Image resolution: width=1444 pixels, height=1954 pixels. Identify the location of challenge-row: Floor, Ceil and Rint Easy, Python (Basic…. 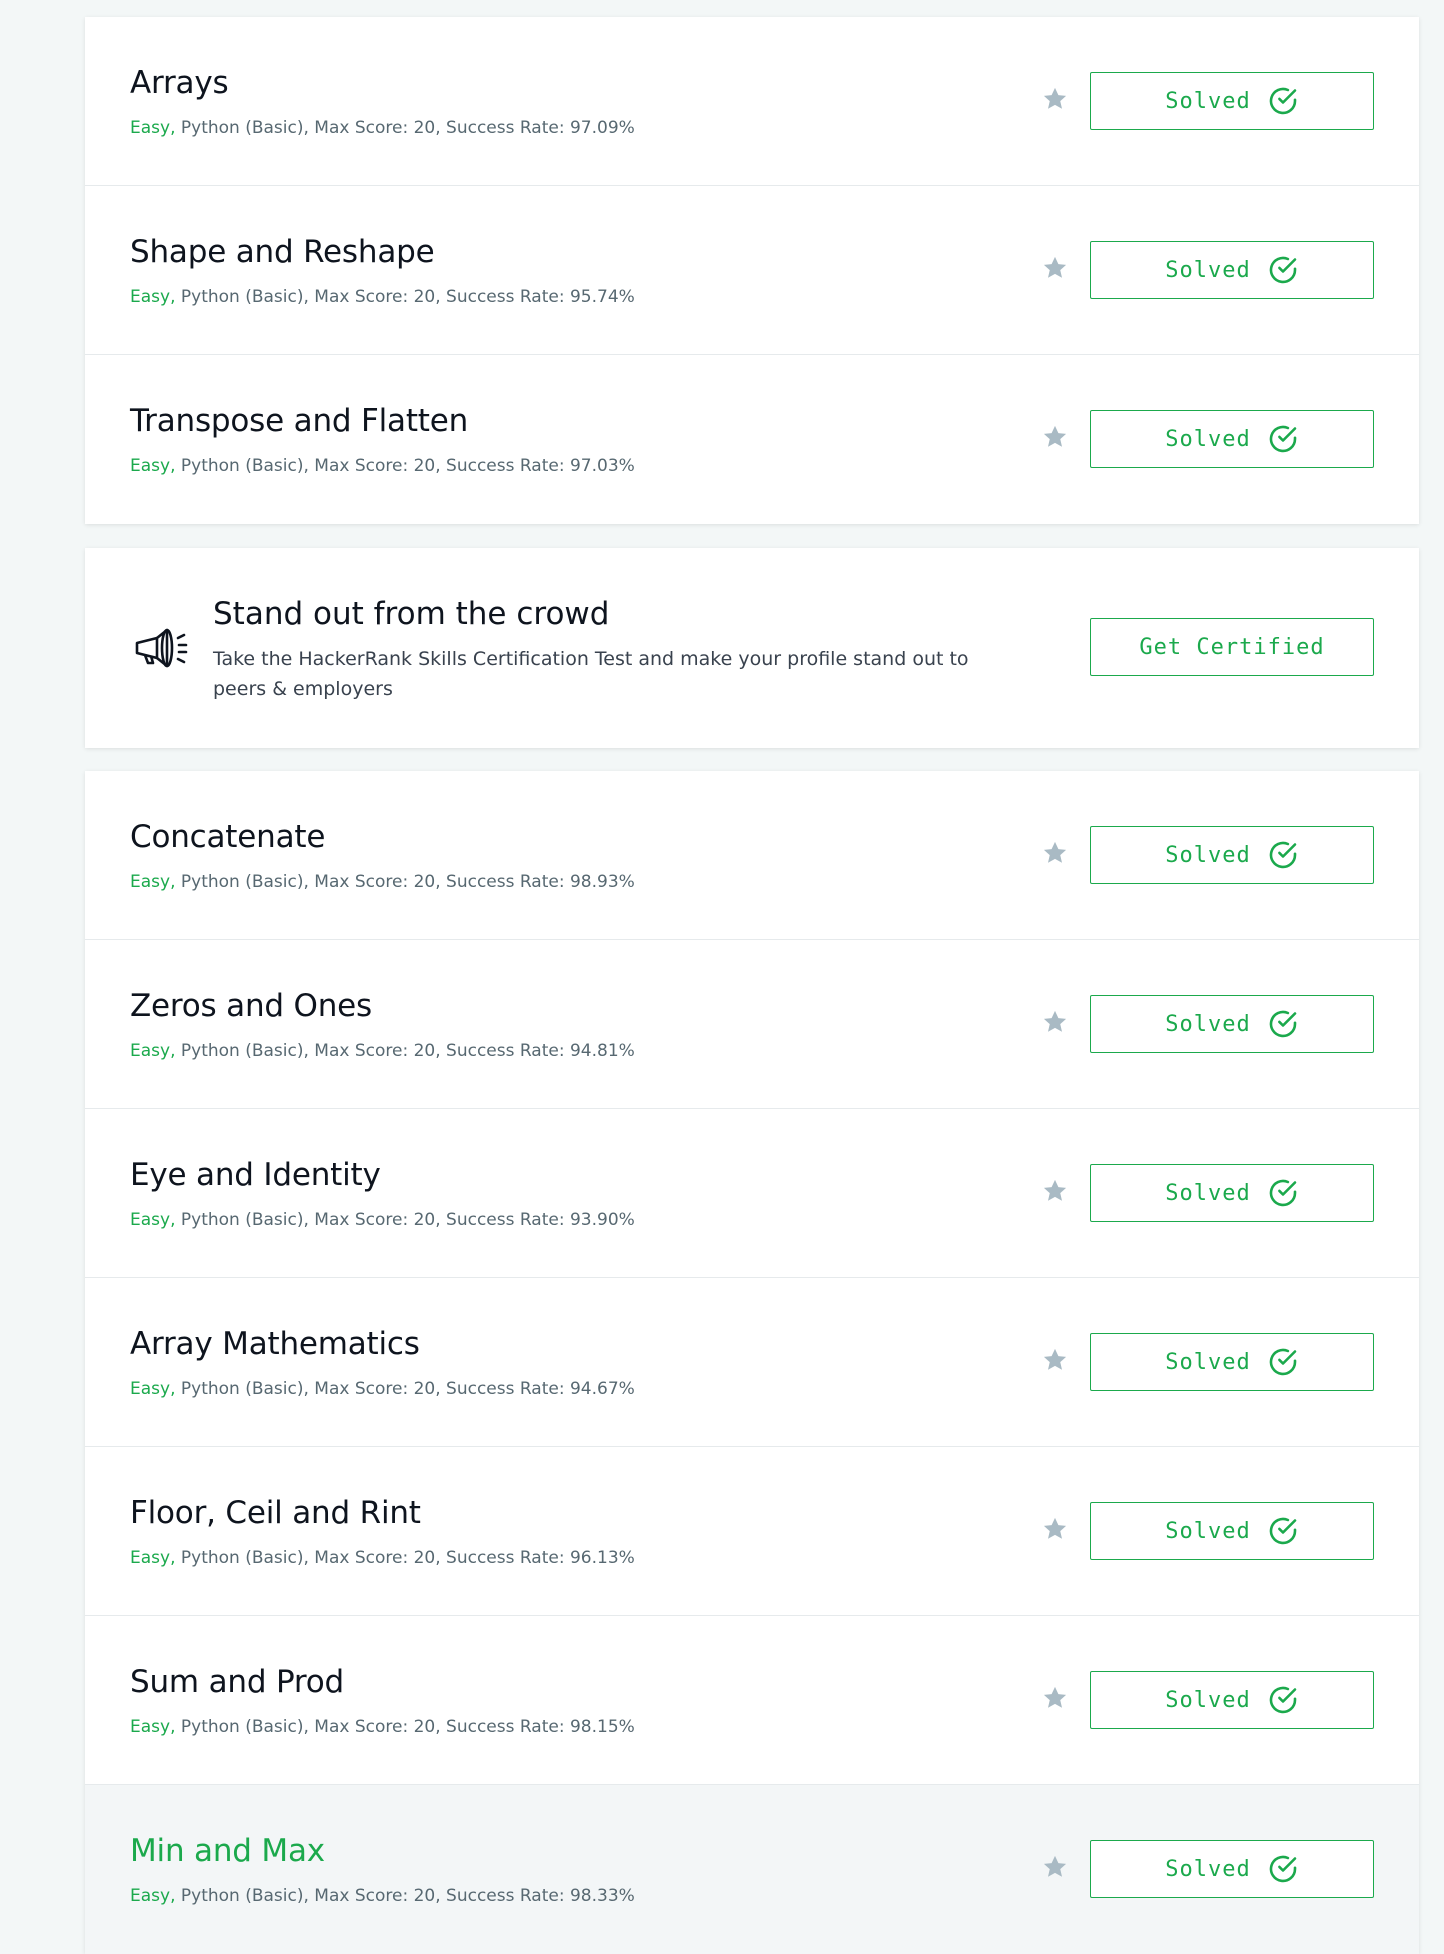
(752, 1531).